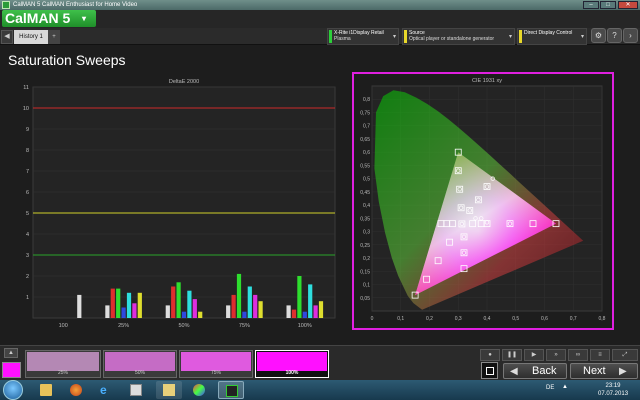  I want to click on record-icon: ●, so click(490, 355).